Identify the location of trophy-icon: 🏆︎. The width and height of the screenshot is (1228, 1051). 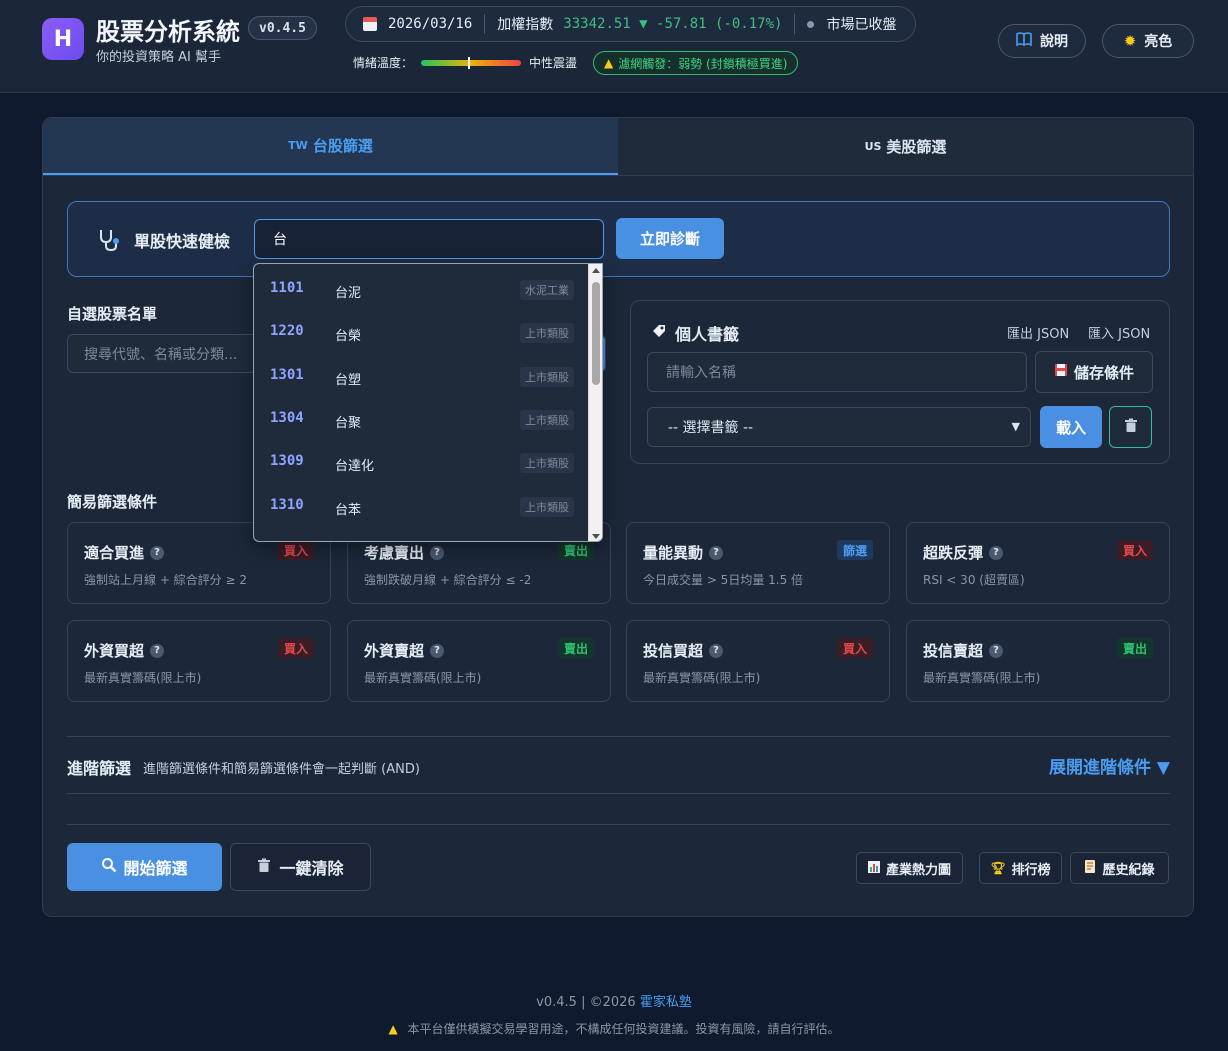
(998, 868).